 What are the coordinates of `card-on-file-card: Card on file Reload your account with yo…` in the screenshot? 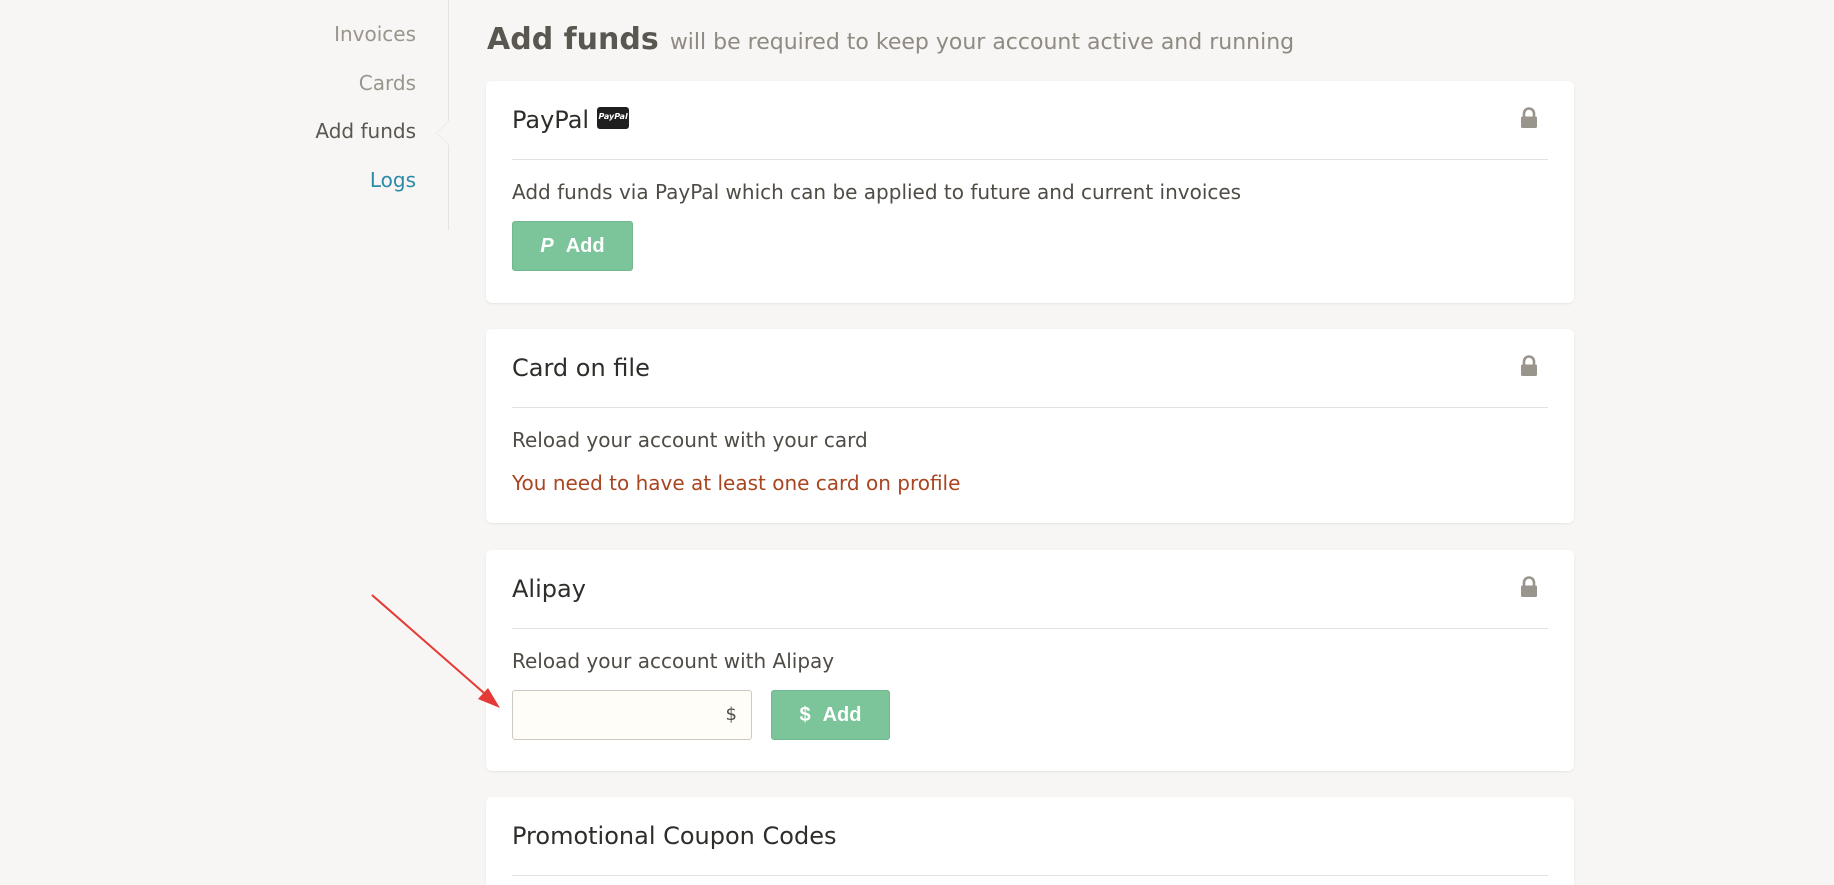 It's located at (1030, 426).